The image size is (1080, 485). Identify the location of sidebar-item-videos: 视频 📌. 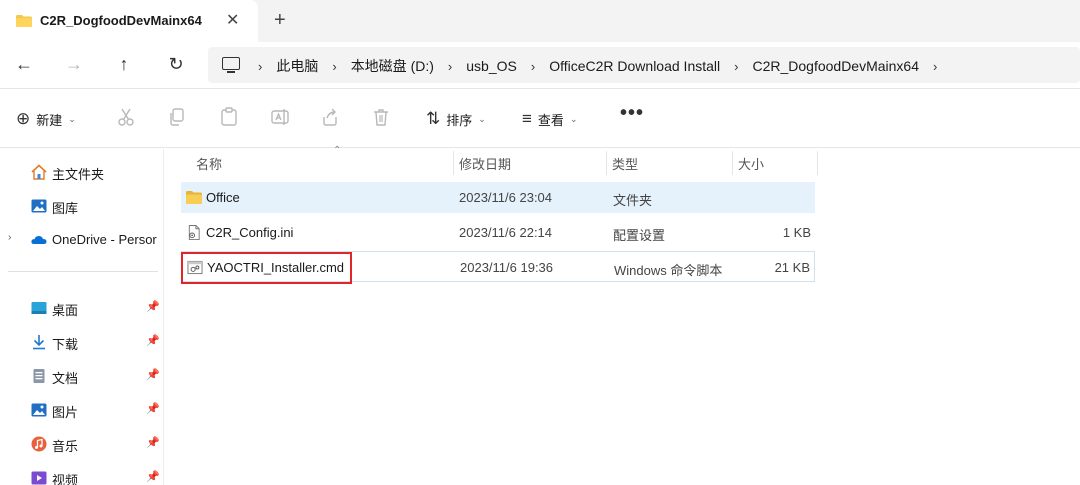
(82, 475).